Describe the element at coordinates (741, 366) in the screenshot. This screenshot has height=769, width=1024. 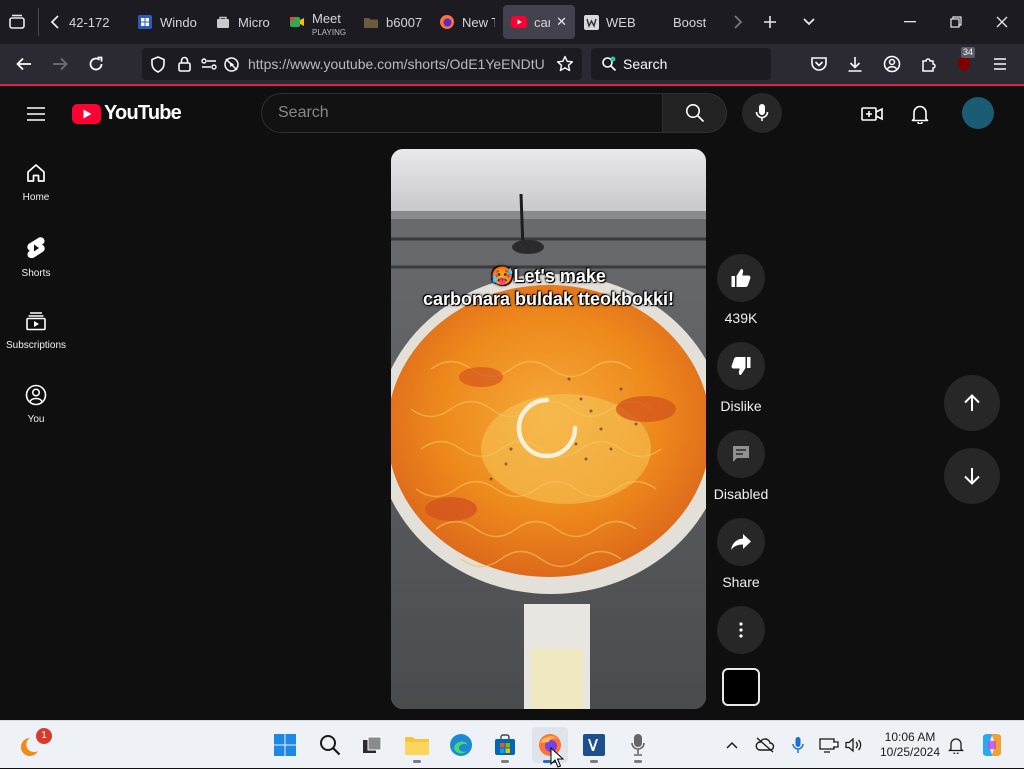
I see `thumbs-down-icon` at that location.